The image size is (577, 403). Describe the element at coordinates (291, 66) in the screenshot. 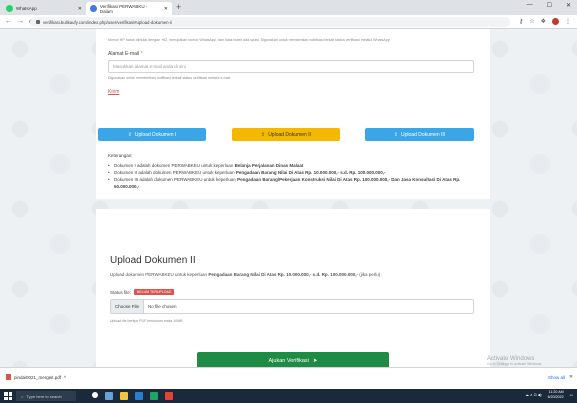

I see `email-field: Masukkan alamat e-mail anda di sini` at that location.